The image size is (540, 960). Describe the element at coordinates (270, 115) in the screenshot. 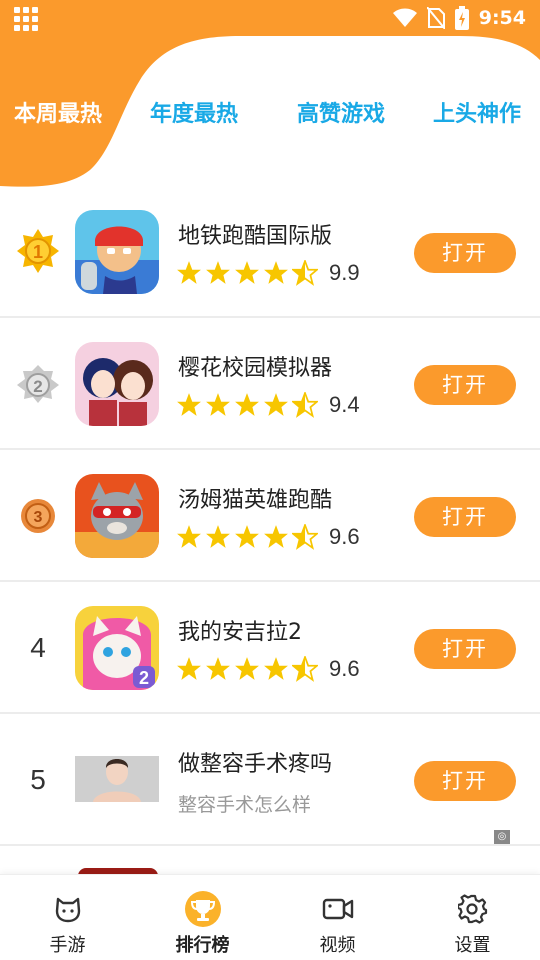

I see `ranking-tabs: 本周最热 年度最热 高赞游戏 上头神作` at that location.